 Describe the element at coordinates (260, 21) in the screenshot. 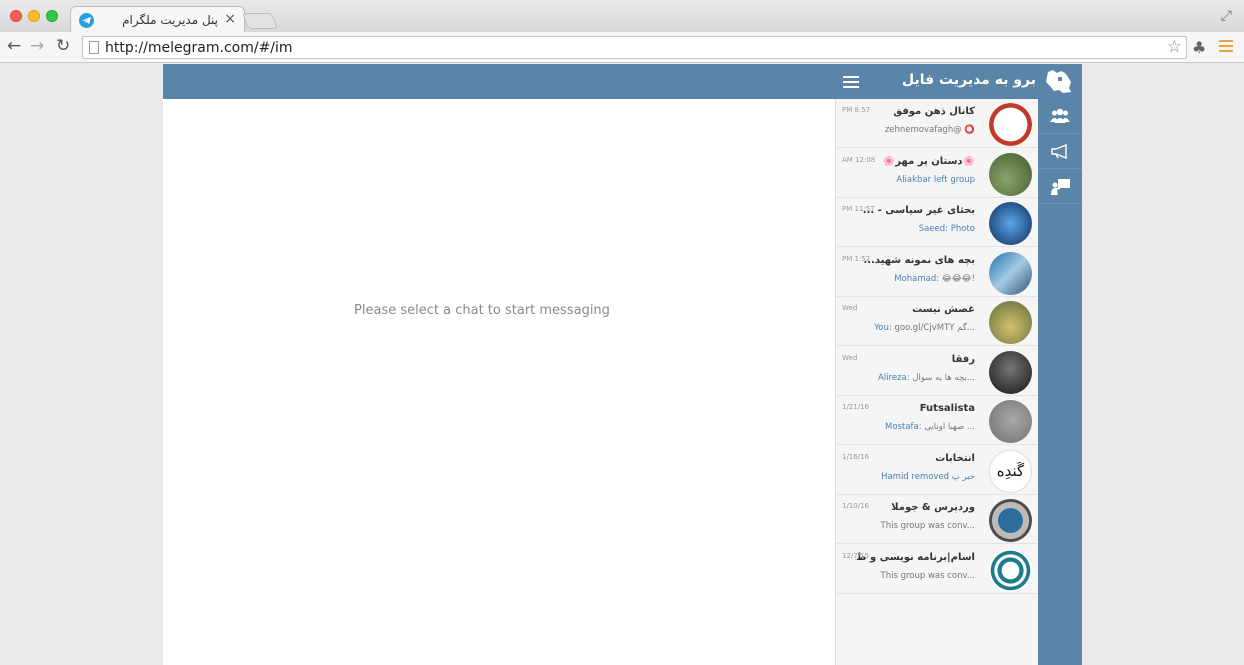

I see `new-tab-button` at that location.